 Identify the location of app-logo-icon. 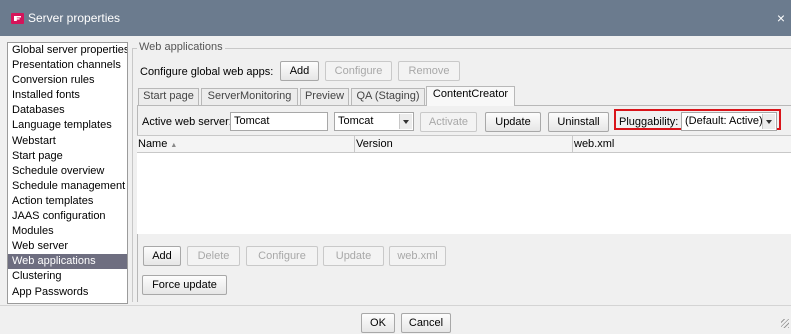
(17, 18).